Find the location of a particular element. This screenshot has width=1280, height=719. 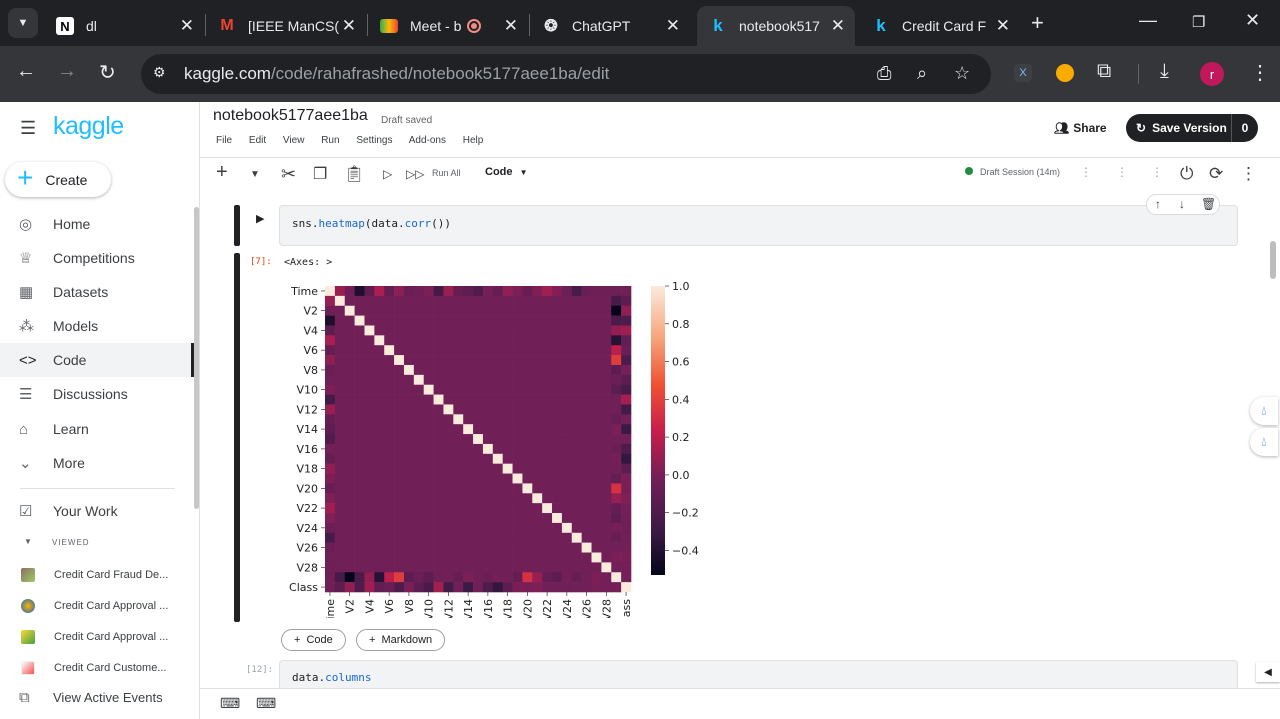

run-cell-icon: ▷ is located at coordinates (387, 174).